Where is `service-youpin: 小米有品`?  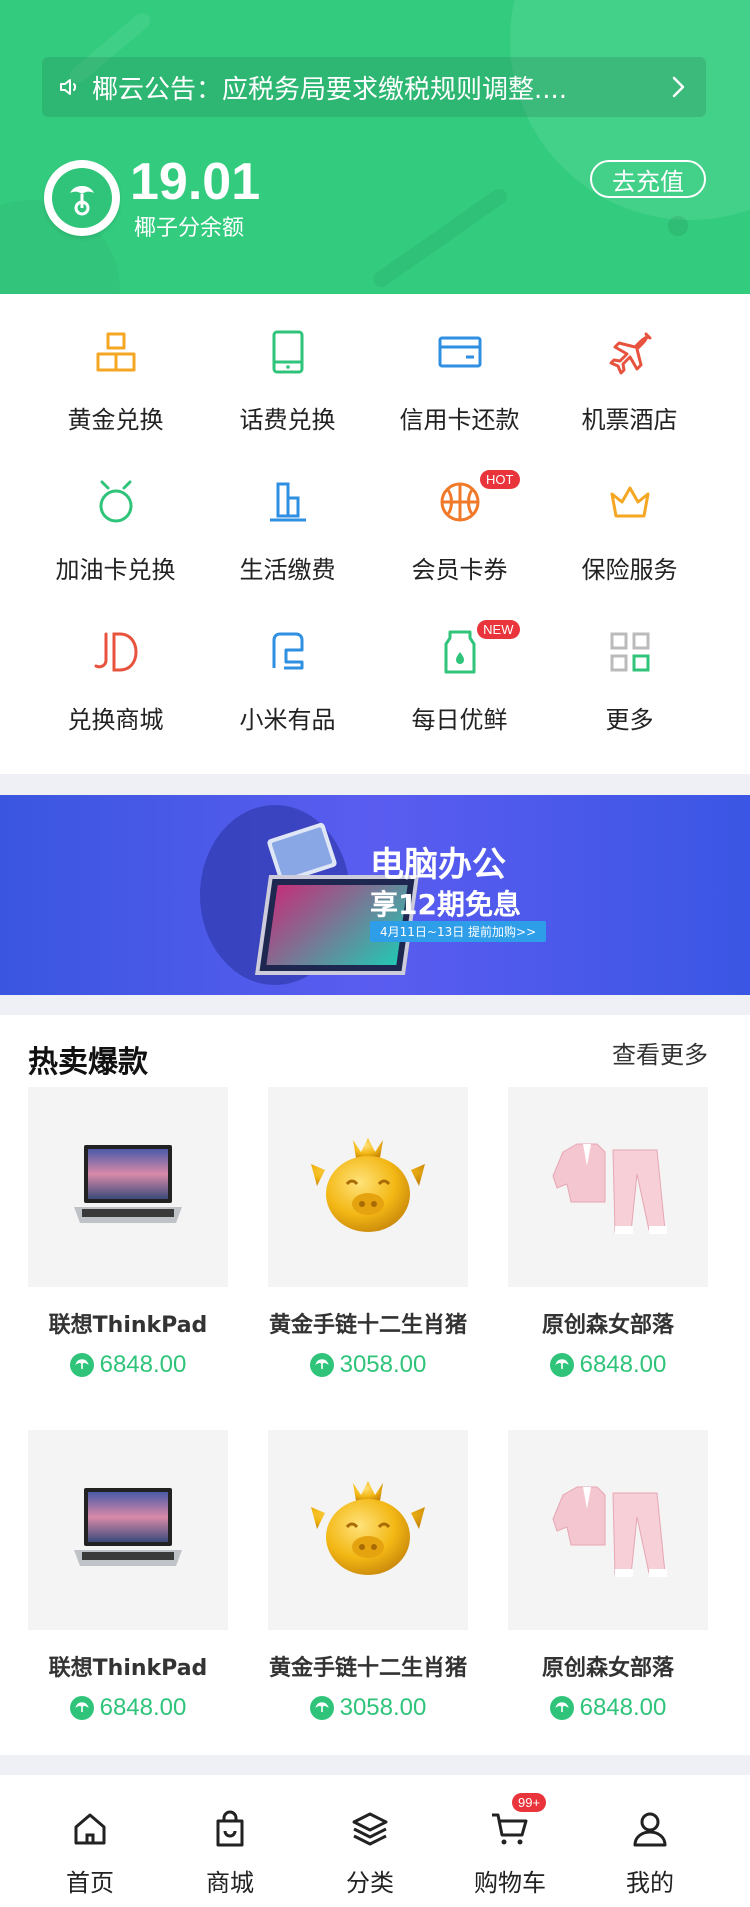
service-youpin: 小米有品 is located at coordinates (287, 669).